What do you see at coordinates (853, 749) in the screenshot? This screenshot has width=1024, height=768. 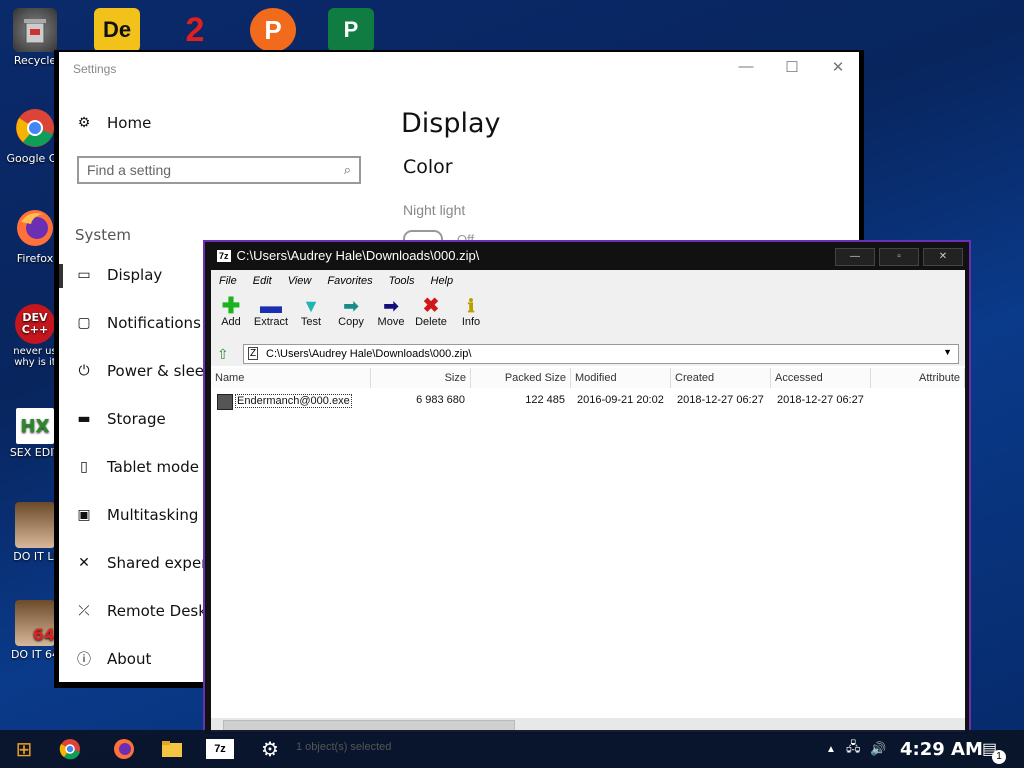 I see `network-icon: 🖧` at bounding box center [853, 749].